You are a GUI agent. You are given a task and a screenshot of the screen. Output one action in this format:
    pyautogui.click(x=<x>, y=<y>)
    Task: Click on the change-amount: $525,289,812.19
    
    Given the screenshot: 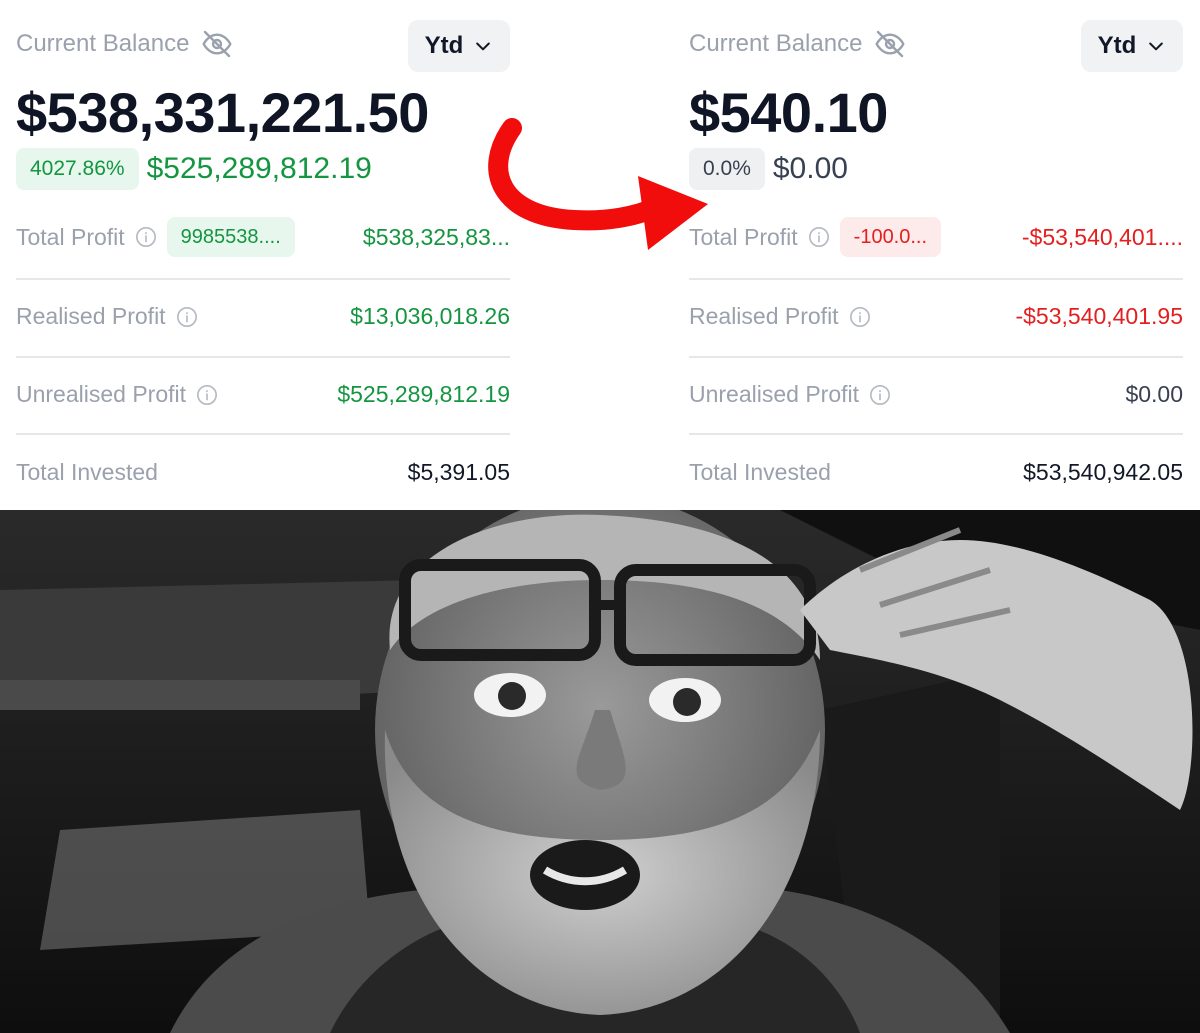 What is the action you would take?
    pyautogui.click(x=259, y=168)
    